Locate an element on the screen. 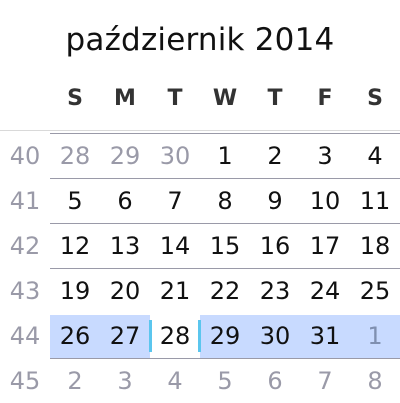 The image size is (400, 403). day-cell: 18 is located at coordinates (375, 246).